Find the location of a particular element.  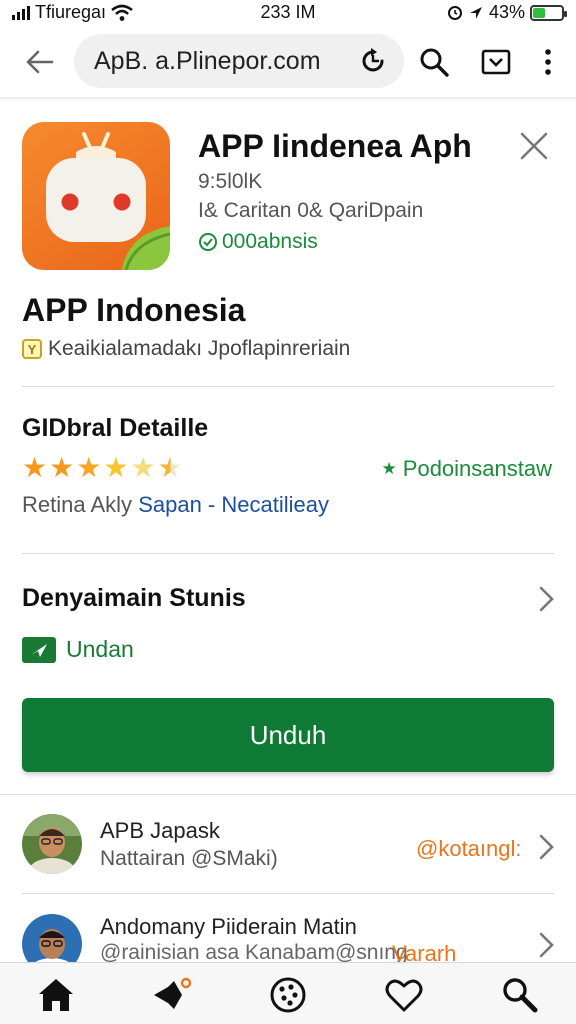

nav-apps is located at coordinates (288, 995).